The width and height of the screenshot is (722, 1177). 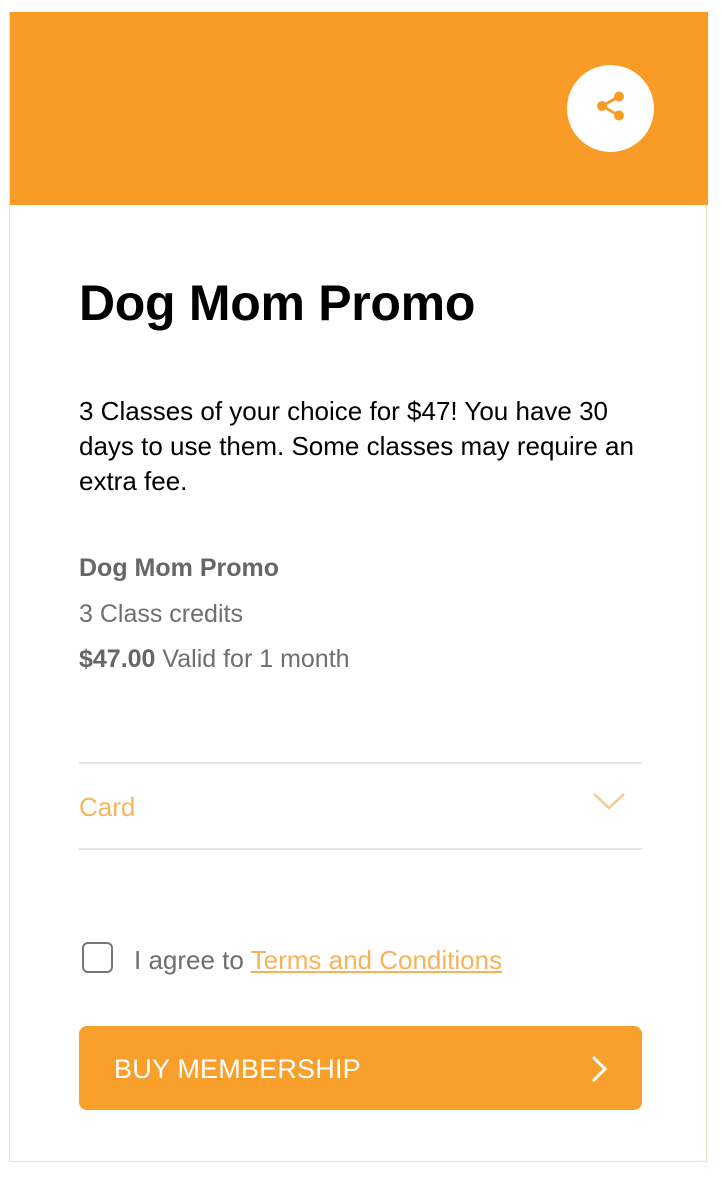 What do you see at coordinates (97, 957) in the screenshot?
I see `terms-checkbox` at bounding box center [97, 957].